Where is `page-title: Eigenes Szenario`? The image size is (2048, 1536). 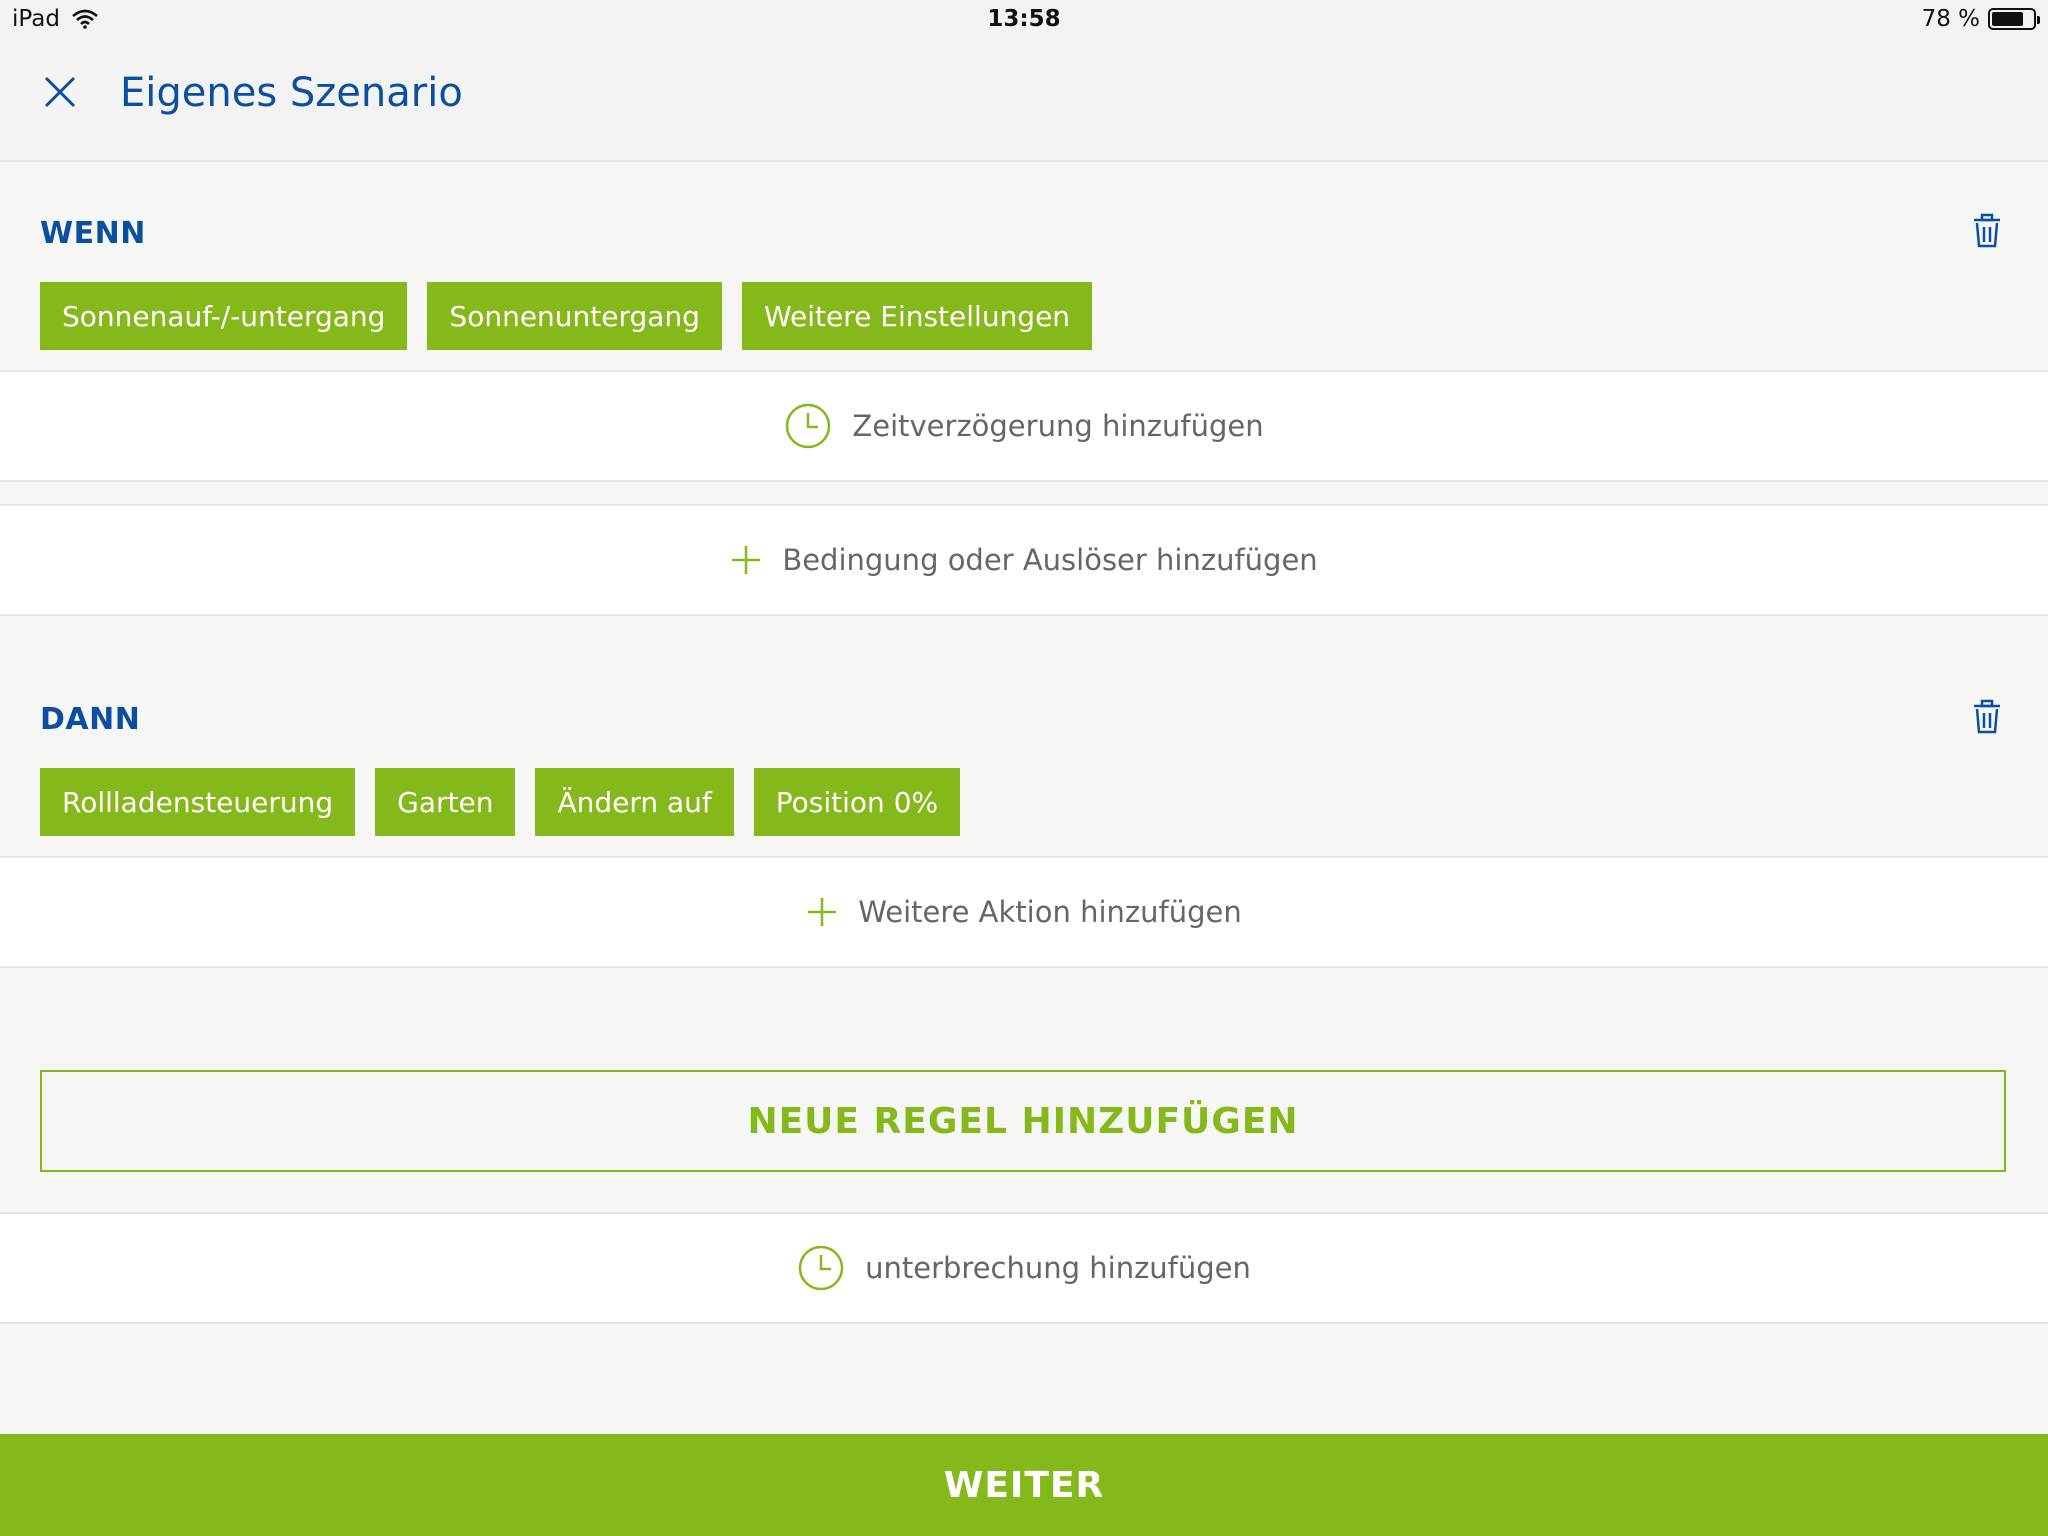 page-title: Eigenes Szenario is located at coordinates (291, 93).